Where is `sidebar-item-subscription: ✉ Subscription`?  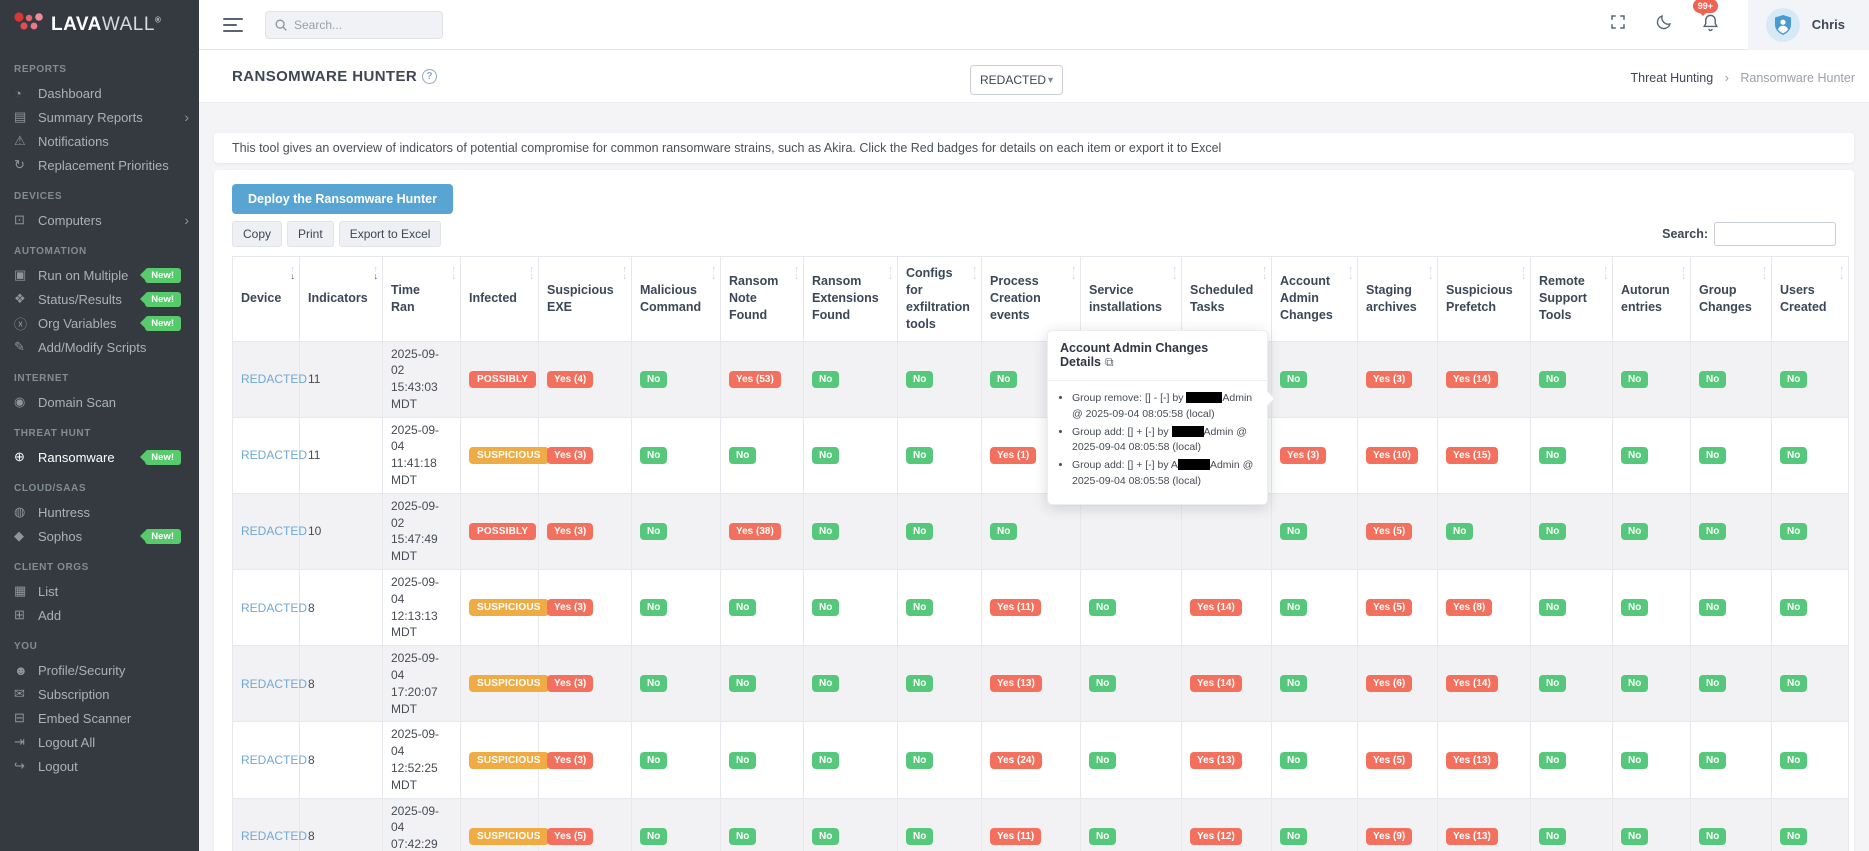 sidebar-item-subscription: ✉ Subscription is located at coordinates (99, 694).